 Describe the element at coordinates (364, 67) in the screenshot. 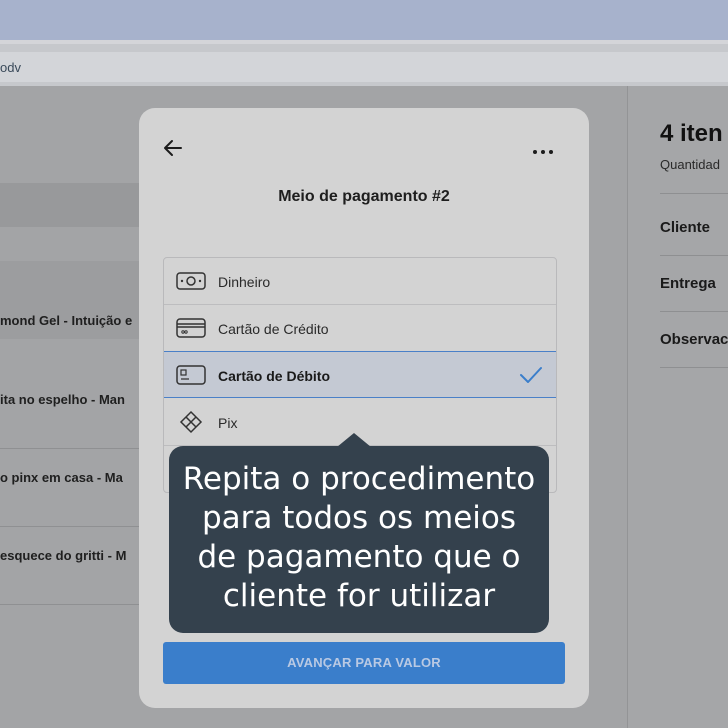

I see `url-field: odv` at that location.